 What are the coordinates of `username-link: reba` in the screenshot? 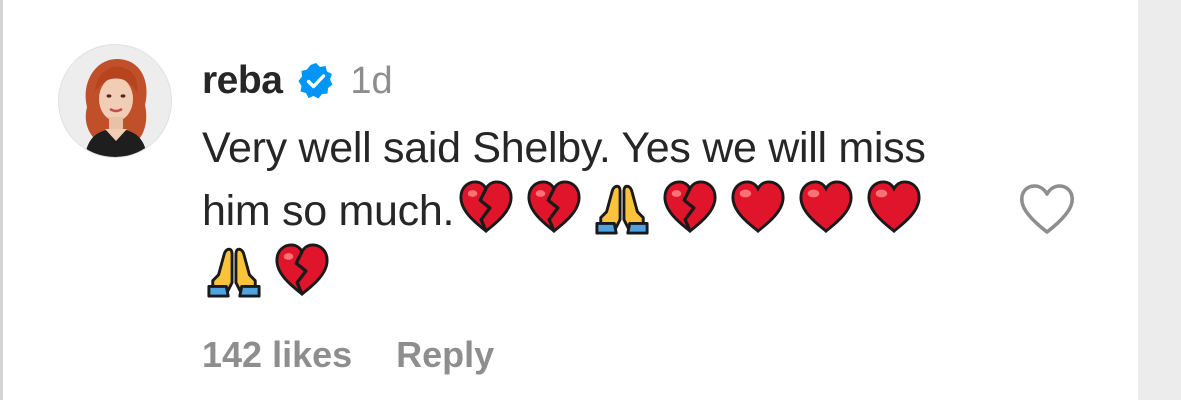 It's located at (242, 81).